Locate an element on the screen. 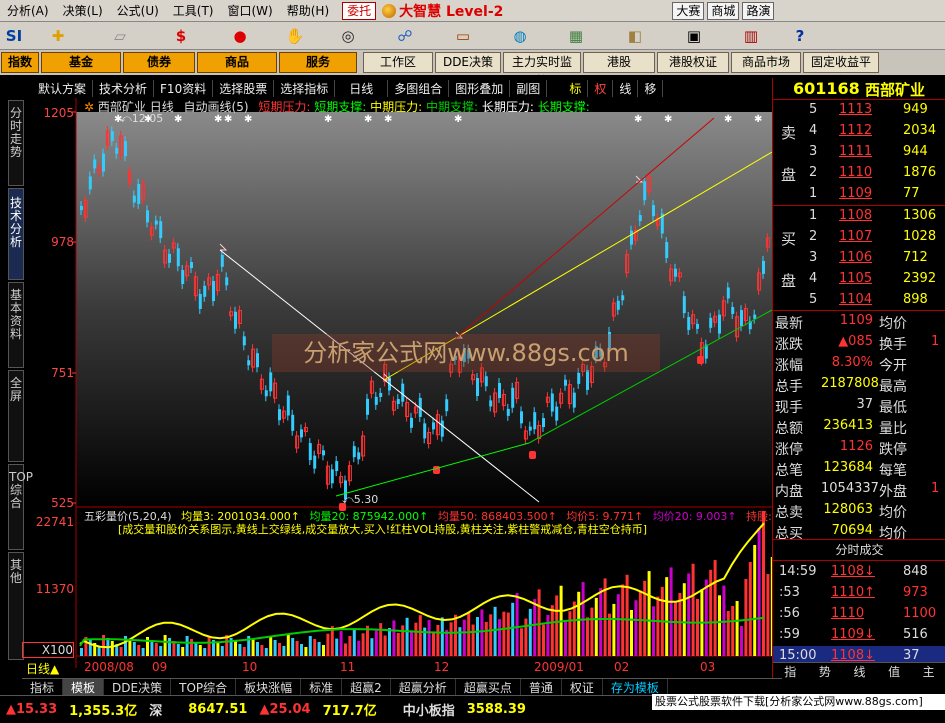 This screenshot has height=723, width=945. bottom-tab-11: 存为模板 is located at coordinates (635, 687).